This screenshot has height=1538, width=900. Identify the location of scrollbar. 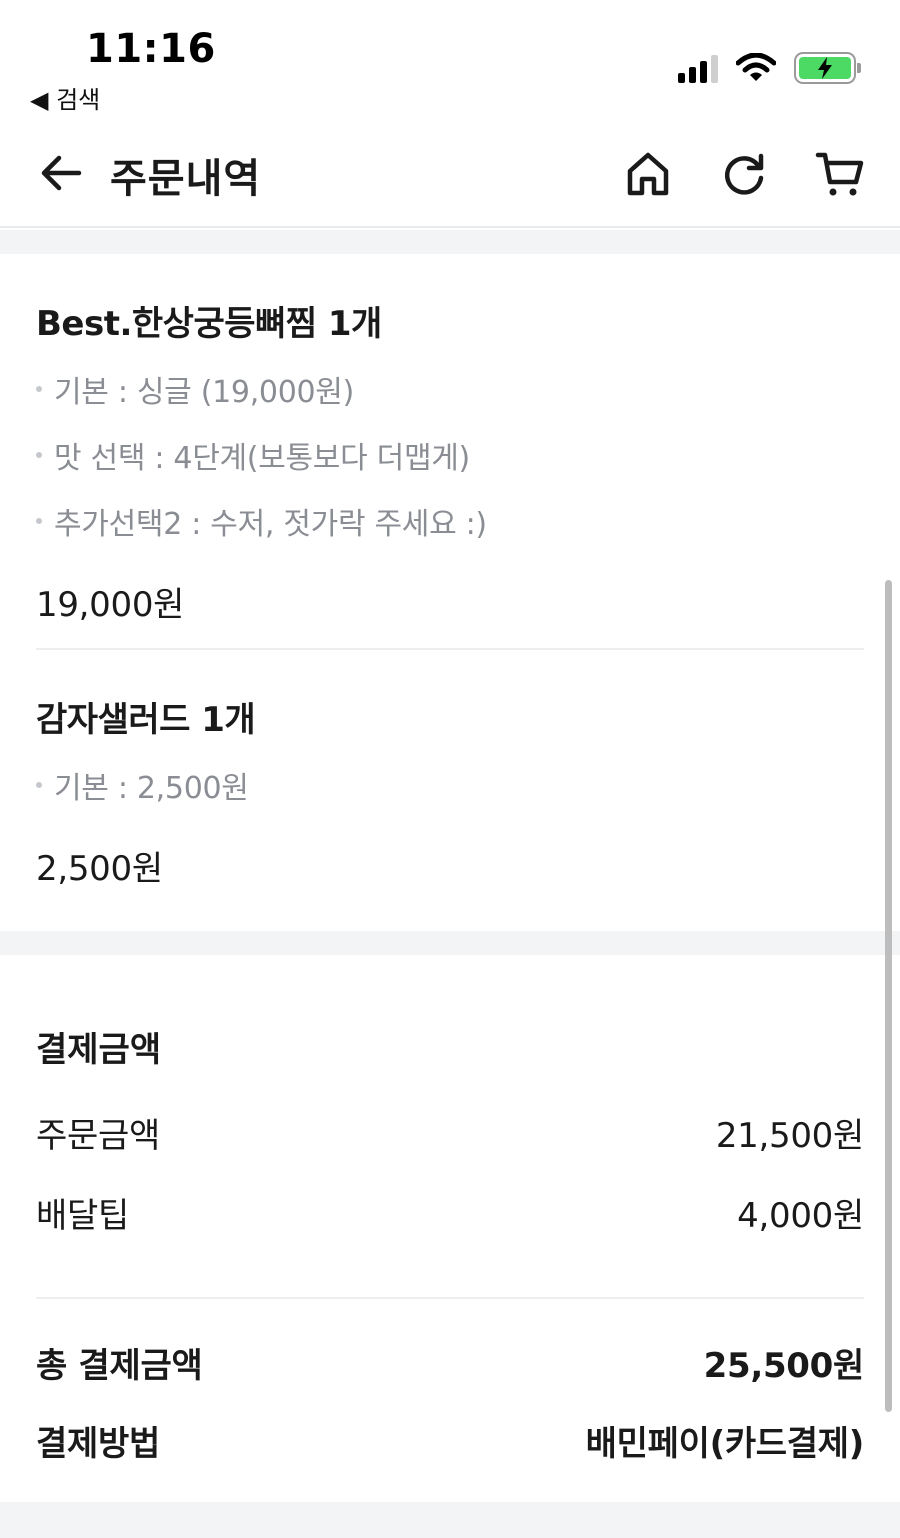
(888, 996).